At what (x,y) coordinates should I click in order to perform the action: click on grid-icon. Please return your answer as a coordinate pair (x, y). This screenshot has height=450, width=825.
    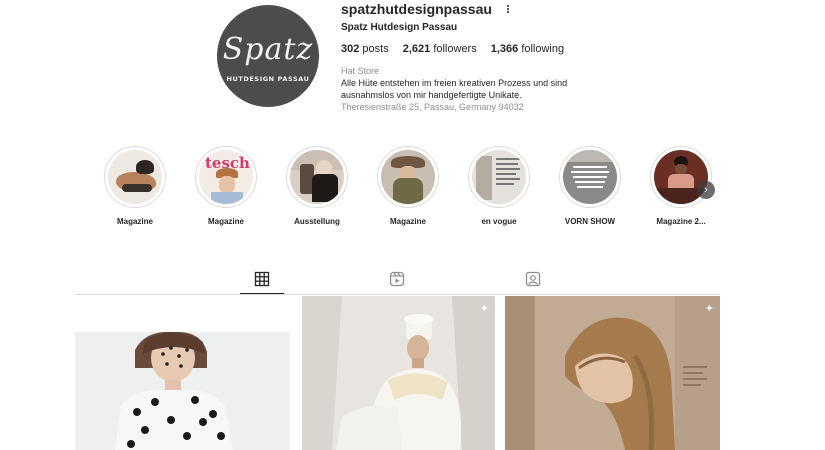
    Looking at the image, I should click on (262, 279).